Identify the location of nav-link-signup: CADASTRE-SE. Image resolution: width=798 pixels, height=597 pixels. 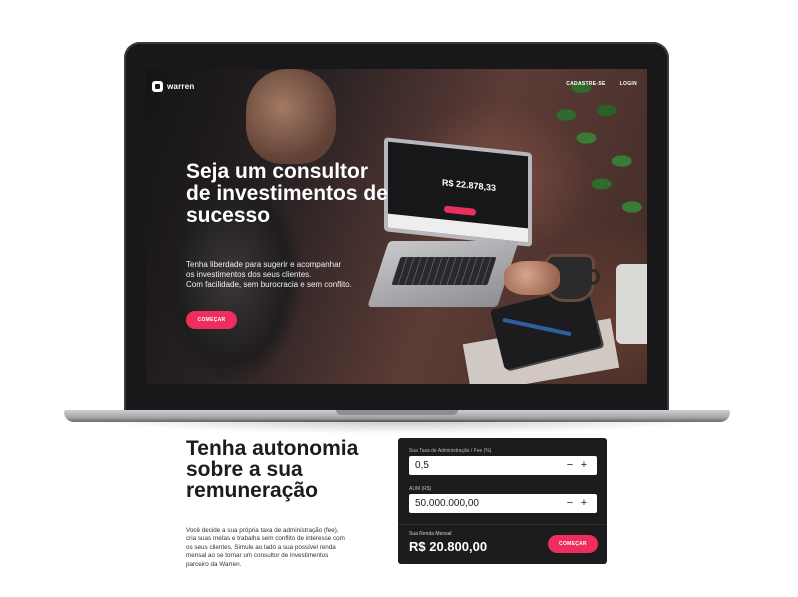
(585, 84).